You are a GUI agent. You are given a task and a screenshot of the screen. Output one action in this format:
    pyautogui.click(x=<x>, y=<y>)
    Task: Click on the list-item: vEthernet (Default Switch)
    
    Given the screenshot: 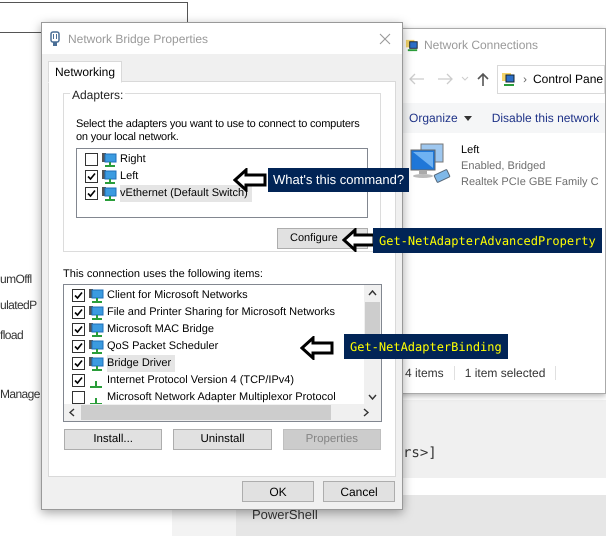 What is the action you would take?
    pyautogui.click(x=186, y=193)
    